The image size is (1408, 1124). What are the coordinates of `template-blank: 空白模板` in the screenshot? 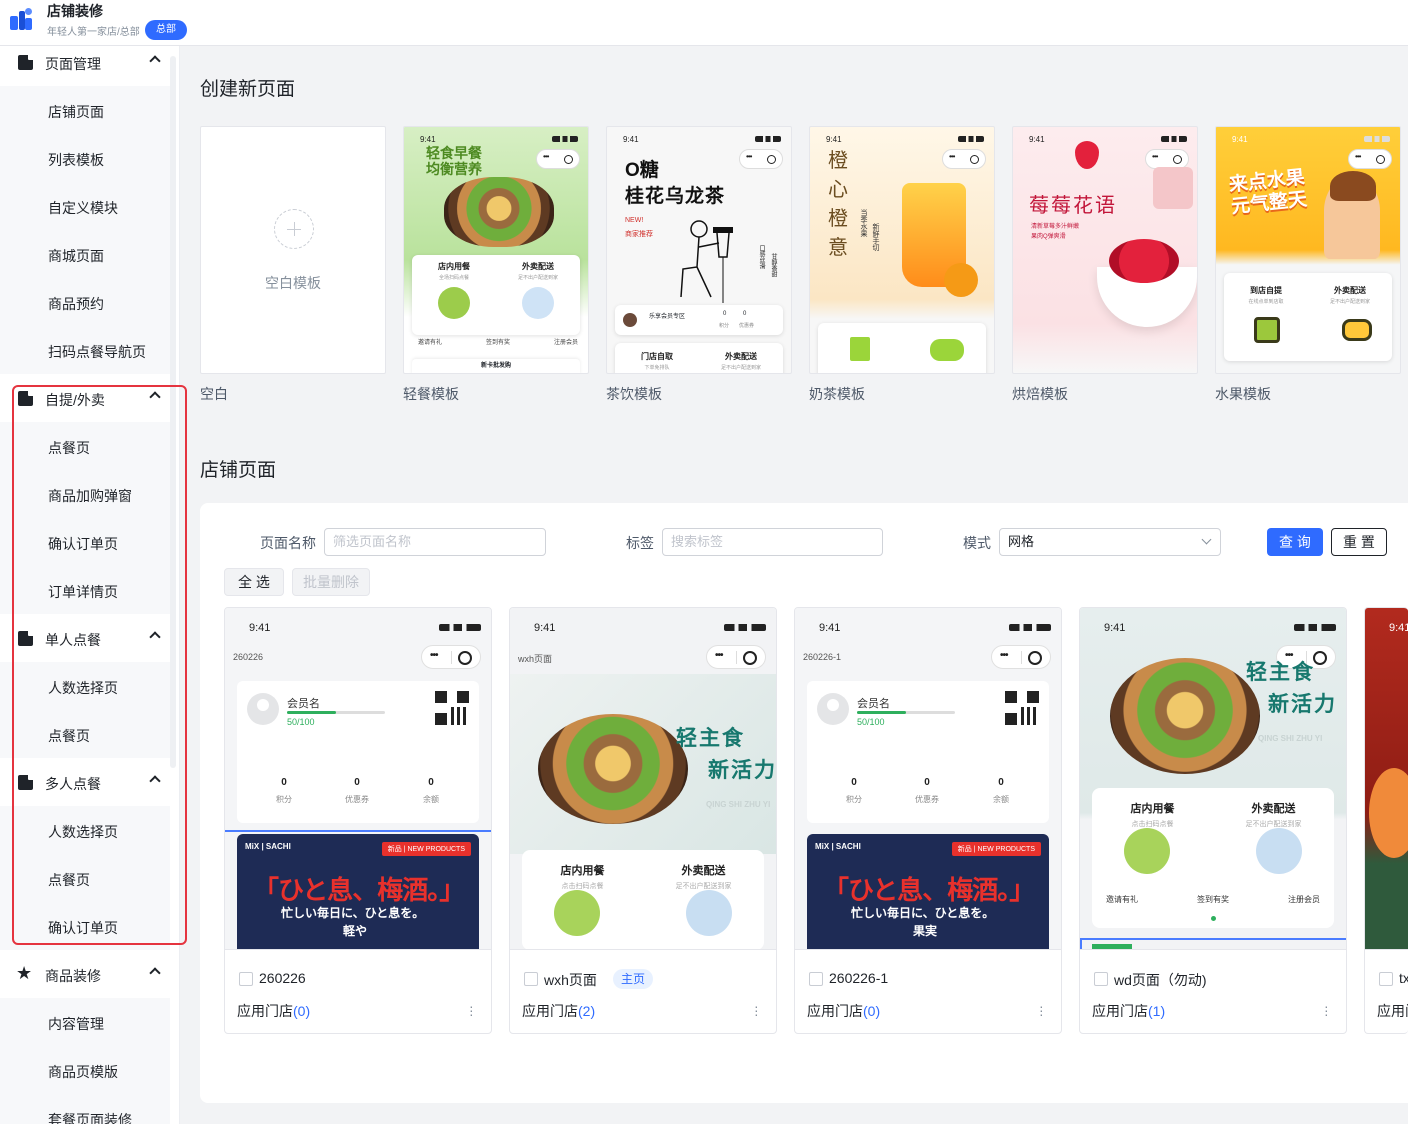 It's located at (293, 250).